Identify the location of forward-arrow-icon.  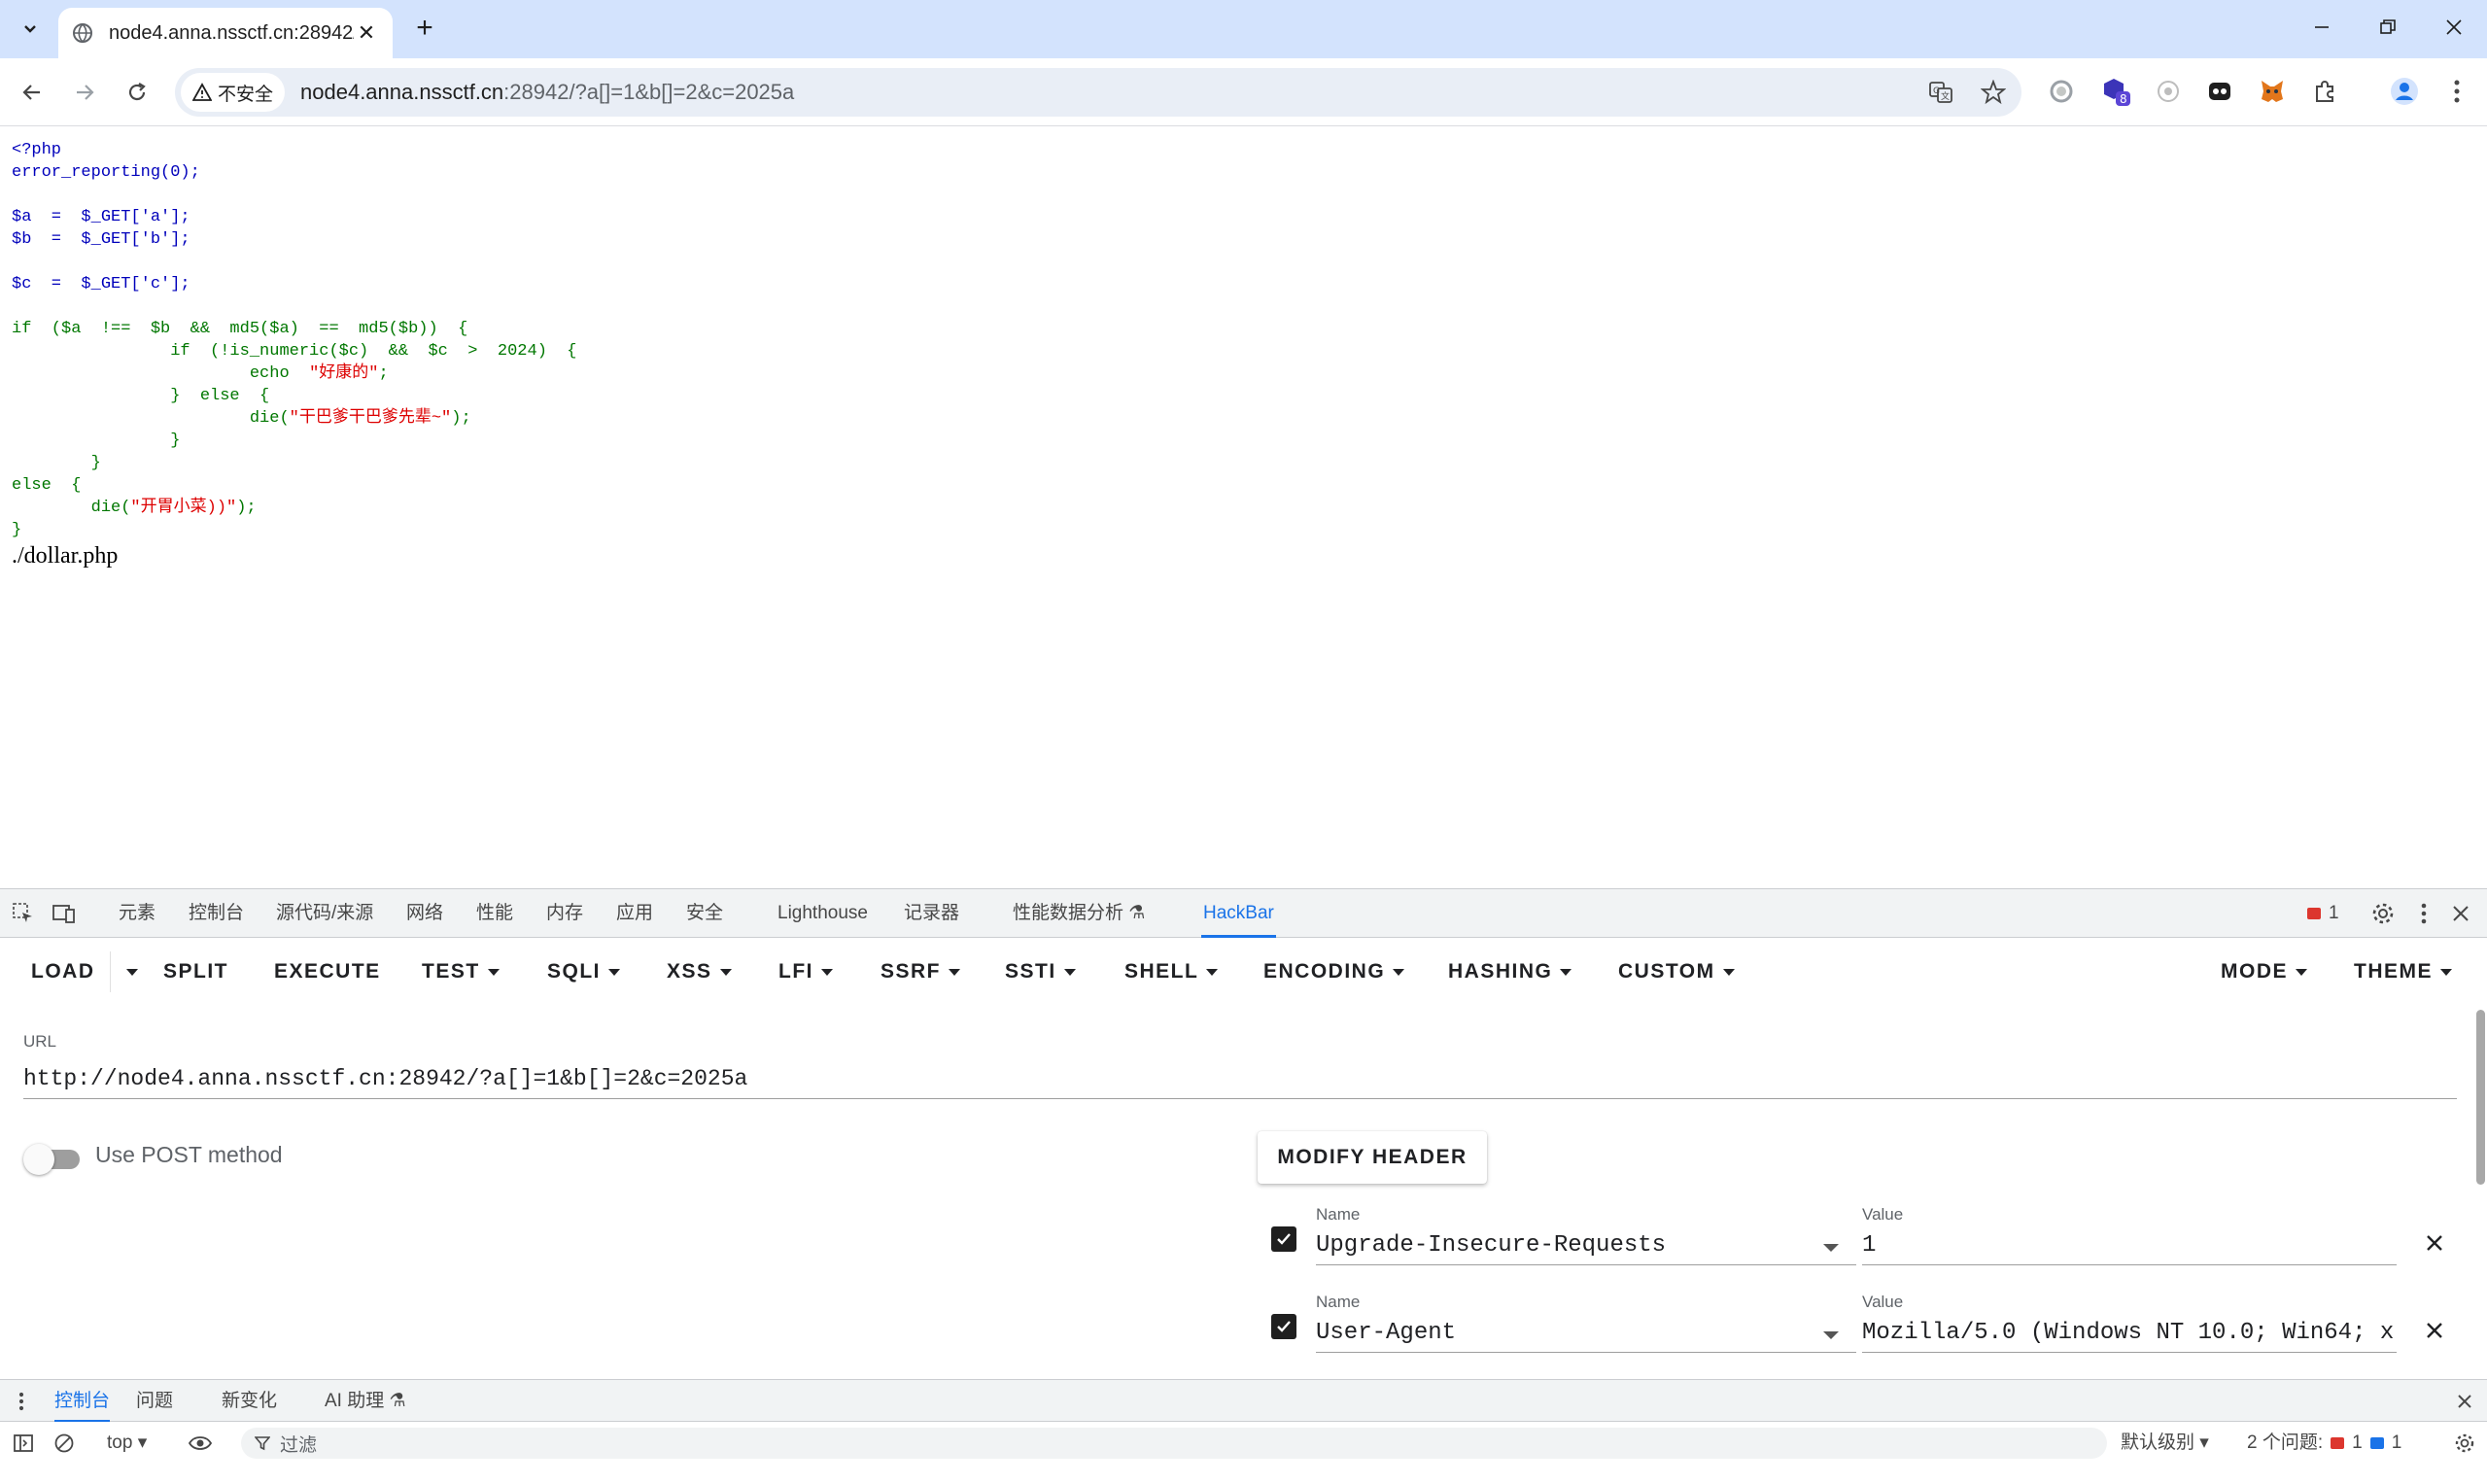
(84, 92).